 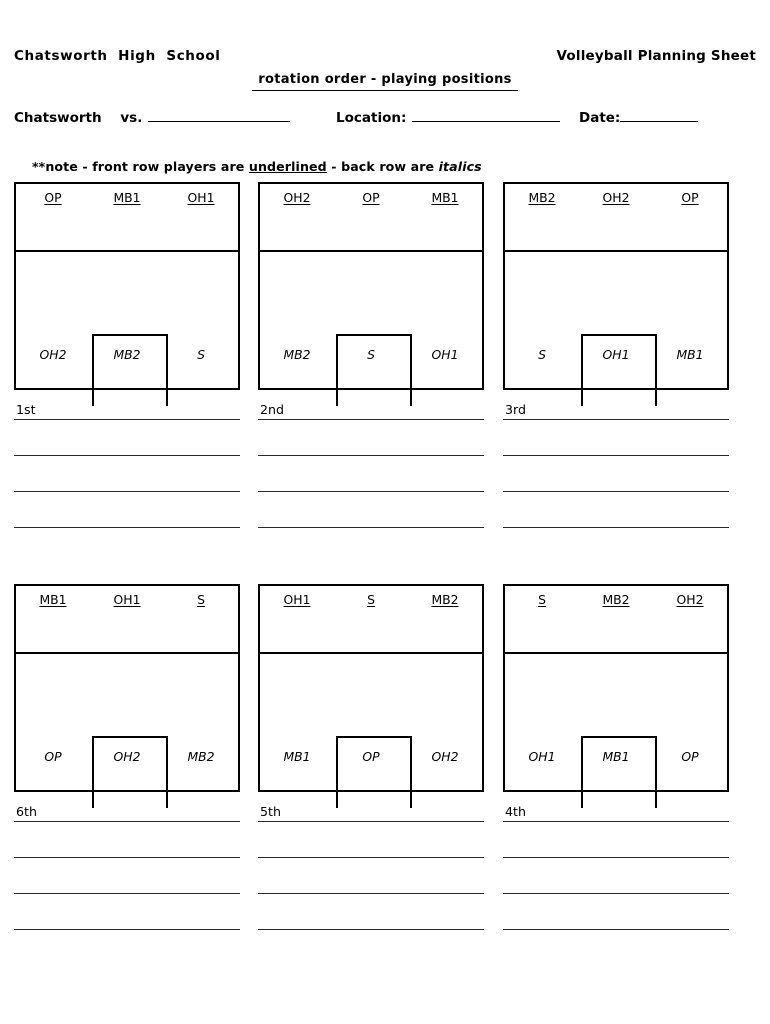 I want to click on front-position-right: OP, so click(x=690, y=197).